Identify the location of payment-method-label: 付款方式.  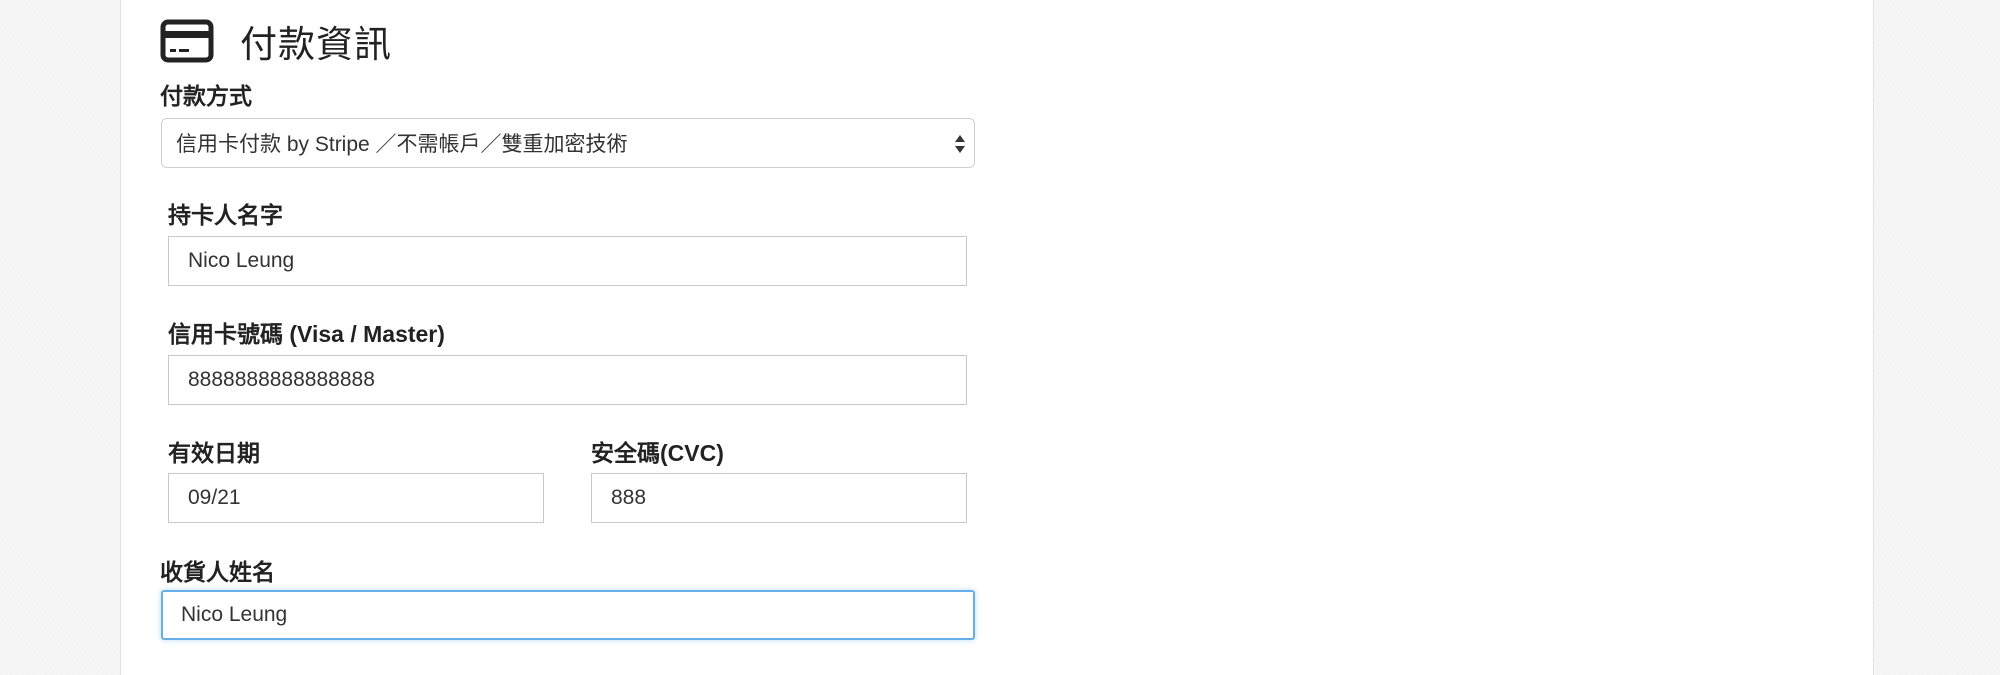
(206, 96).